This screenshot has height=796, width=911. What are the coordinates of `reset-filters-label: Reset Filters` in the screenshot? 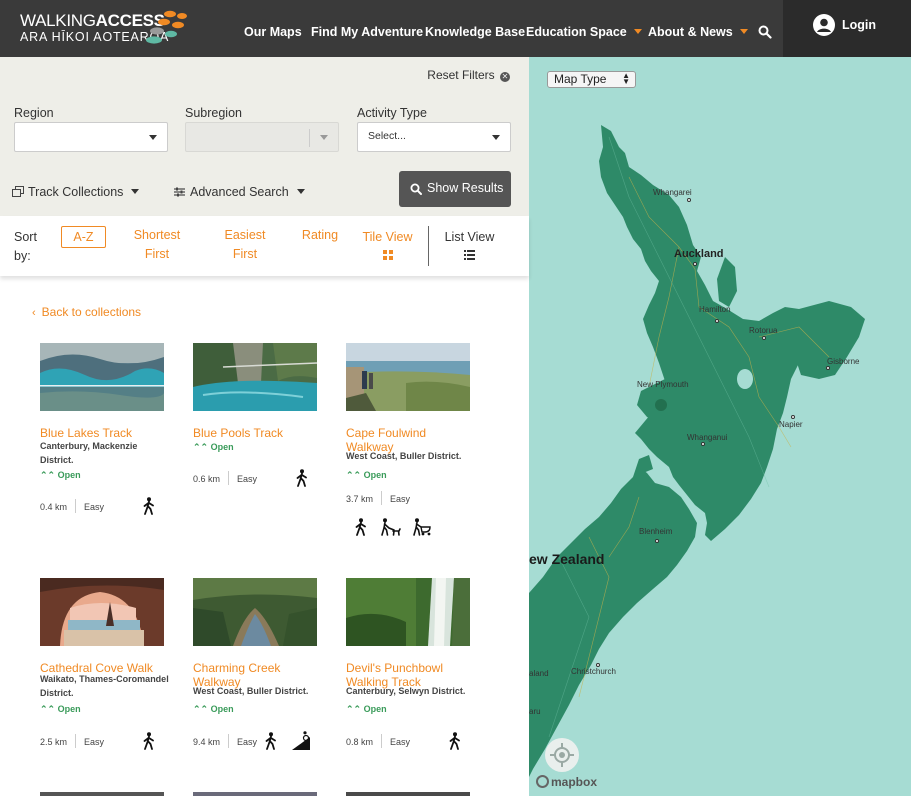 It's located at (461, 75).